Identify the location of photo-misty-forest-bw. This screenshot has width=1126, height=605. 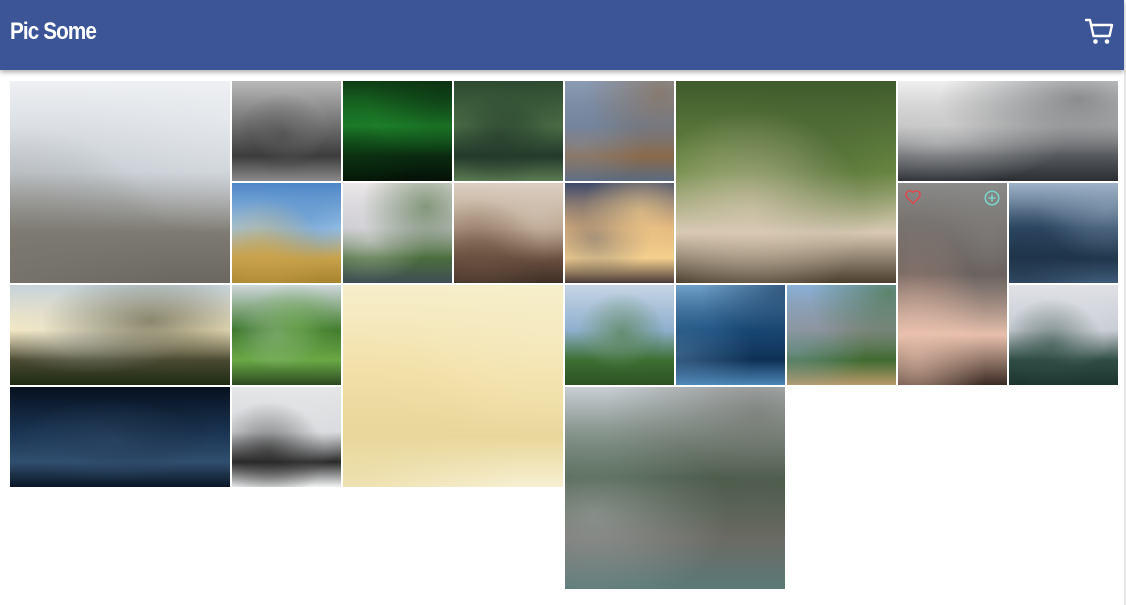
(286, 131).